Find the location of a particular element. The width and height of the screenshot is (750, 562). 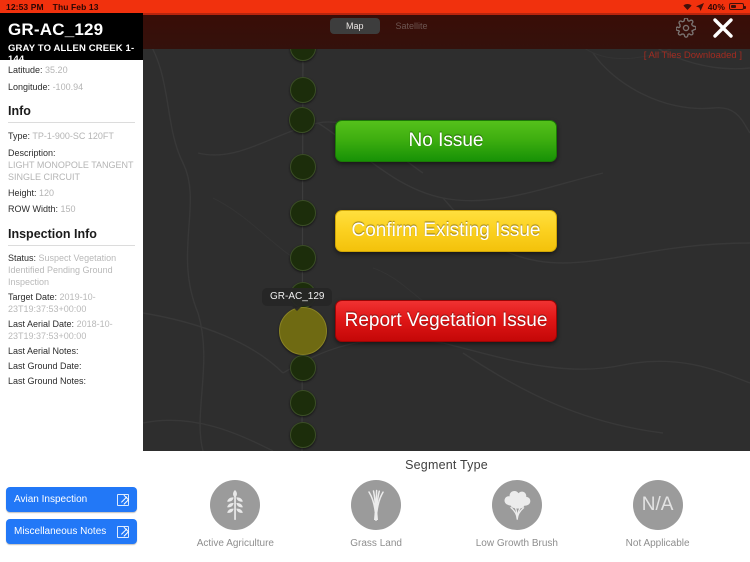

grass-icon is located at coordinates (376, 505).